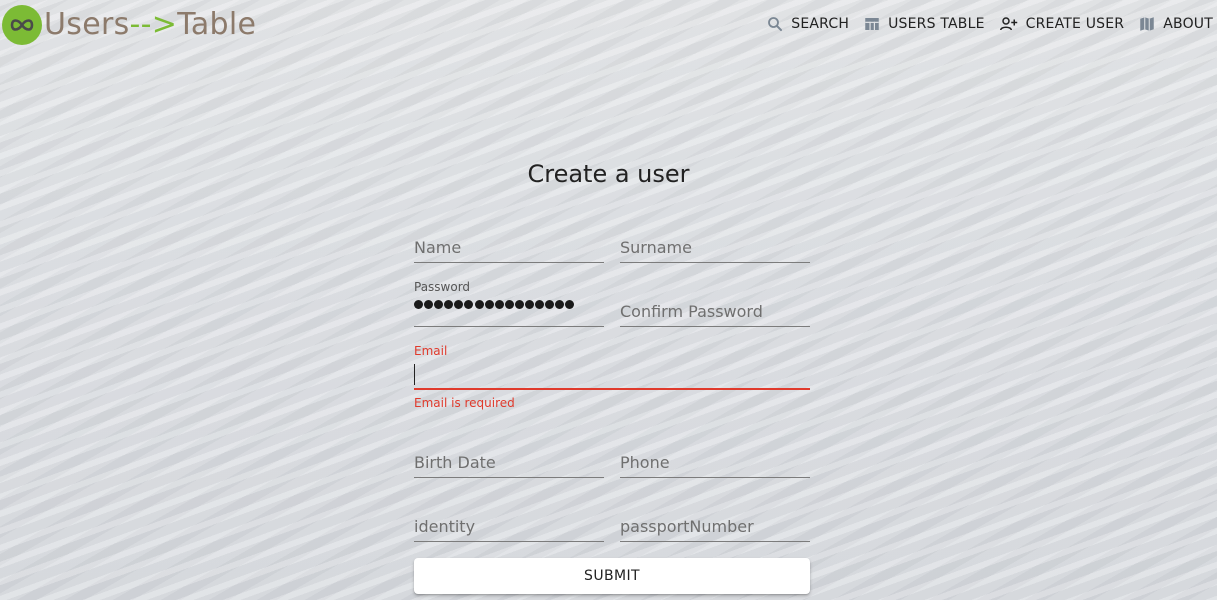  What do you see at coordinates (1188, 24) in the screenshot?
I see `nav-about-label: ABOUT` at bounding box center [1188, 24].